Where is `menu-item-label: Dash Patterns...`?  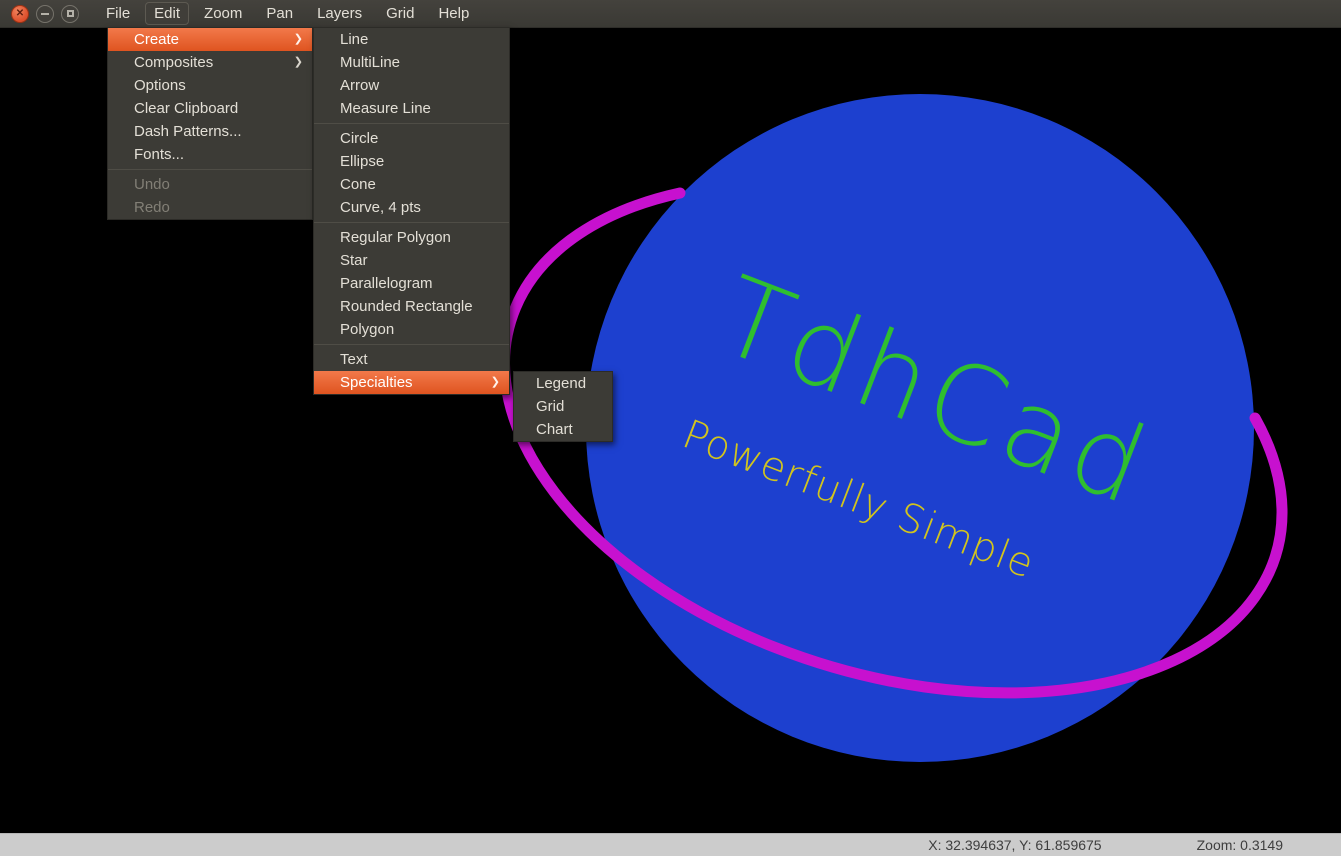 menu-item-label: Dash Patterns... is located at coordinates (188, 131).